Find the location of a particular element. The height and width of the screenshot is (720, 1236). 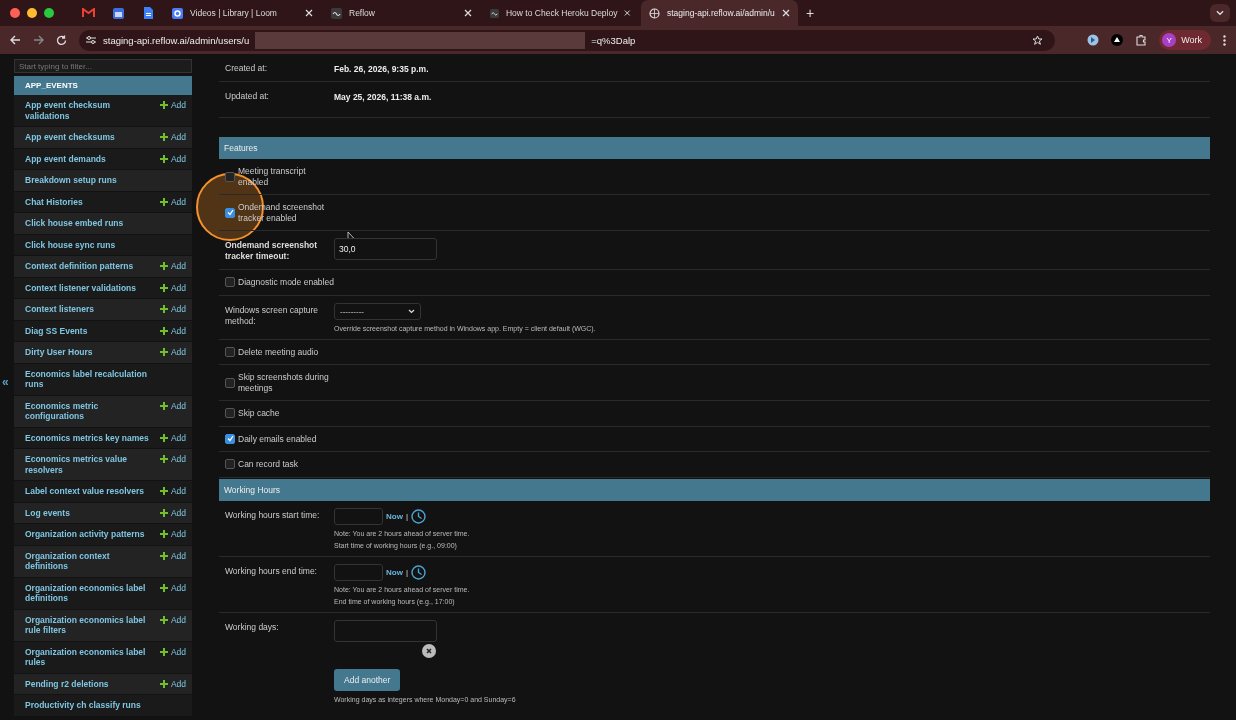

model-link: Economics label recalculation runs is located at coordinates (87, 379).